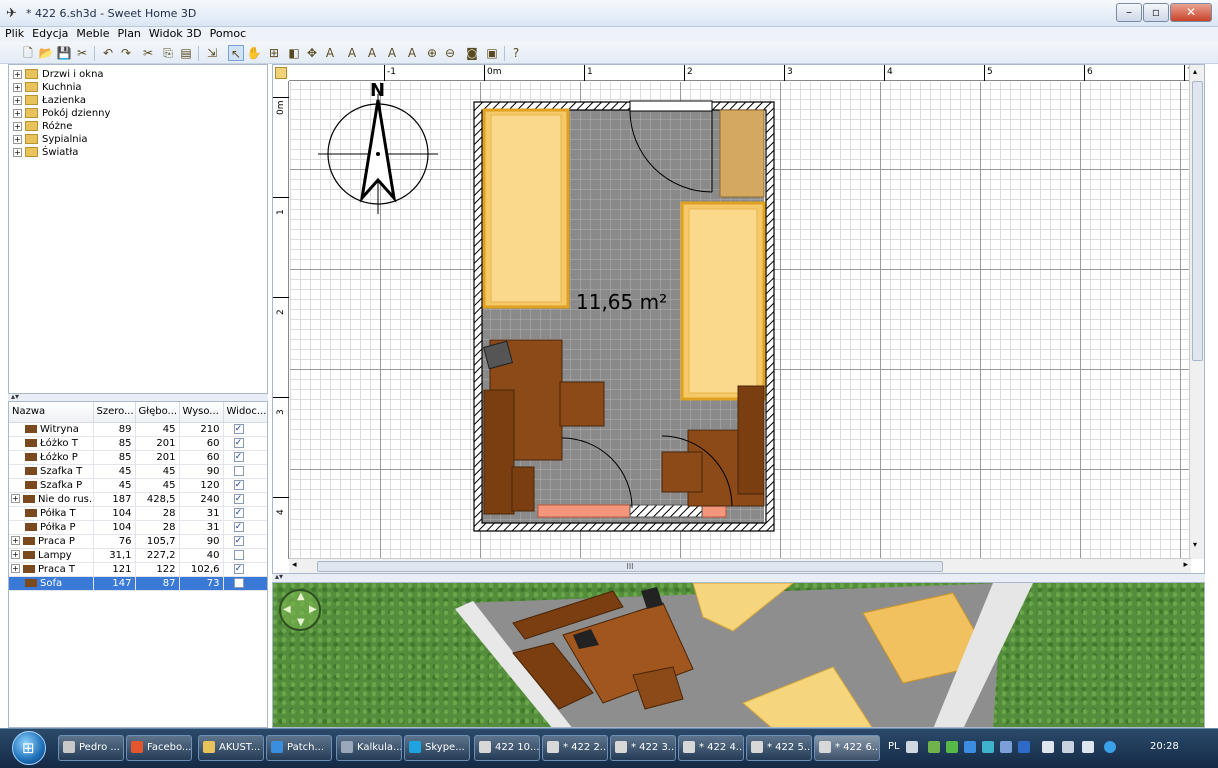  I want to click on furniture-width-cell: 76, so click(114, 541).